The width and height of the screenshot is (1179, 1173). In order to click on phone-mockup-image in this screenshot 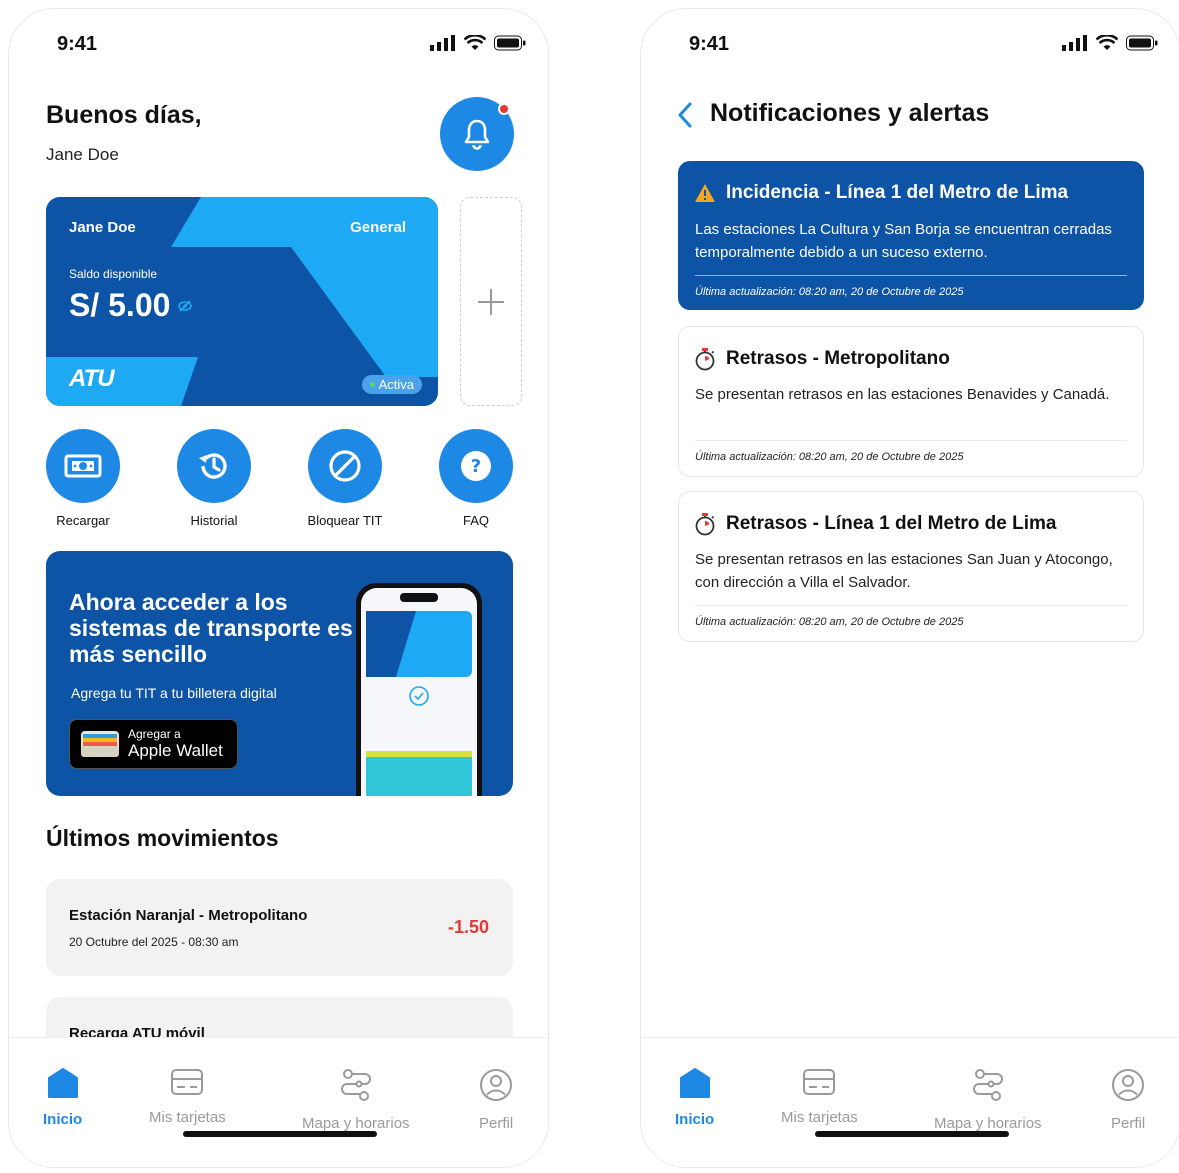, I will do `click(419, 689)`.